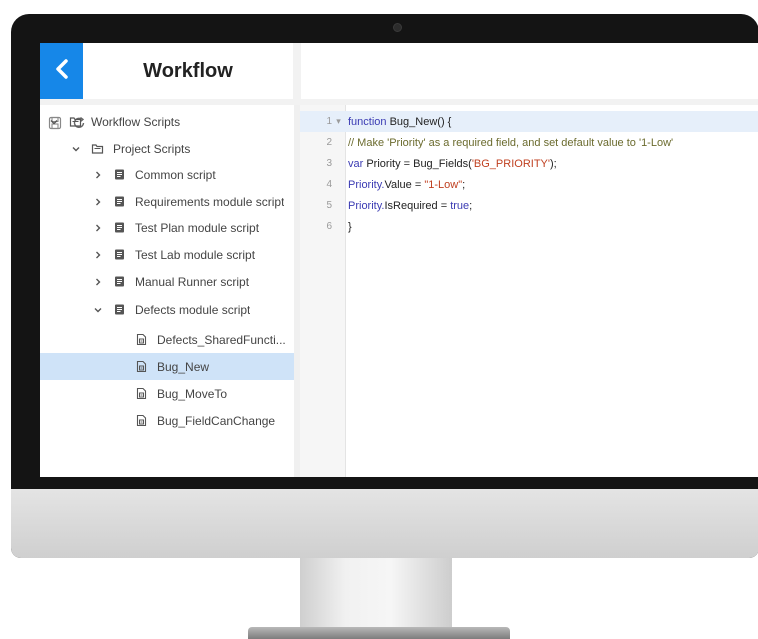 Image resolution: width=758 pixels, height=639 pixels. Describe the element at coordinates (329, 184) in the screenshot. I see `line-number: 4` at that location.